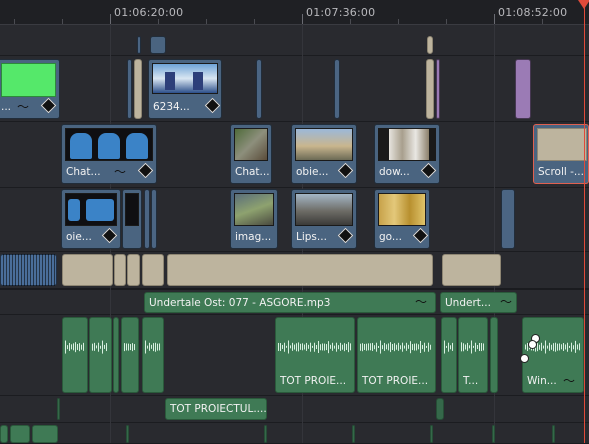 The width and height of the screenshot is (589, 444). I want to click on playhead-line, so click(584, 221).